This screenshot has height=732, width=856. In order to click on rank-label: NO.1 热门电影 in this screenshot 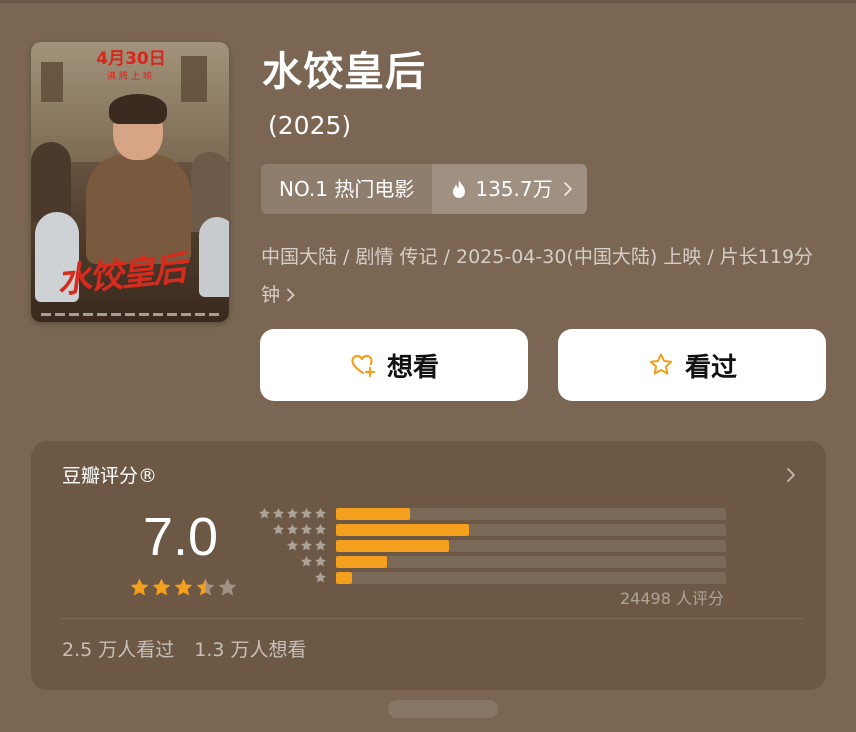, I will do `click(347, 189)`.